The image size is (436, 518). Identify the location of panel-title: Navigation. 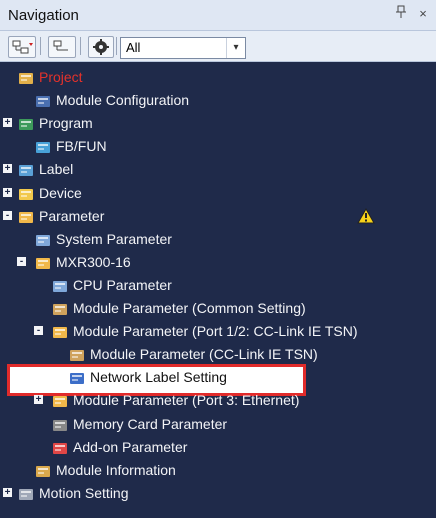
(43, 15).